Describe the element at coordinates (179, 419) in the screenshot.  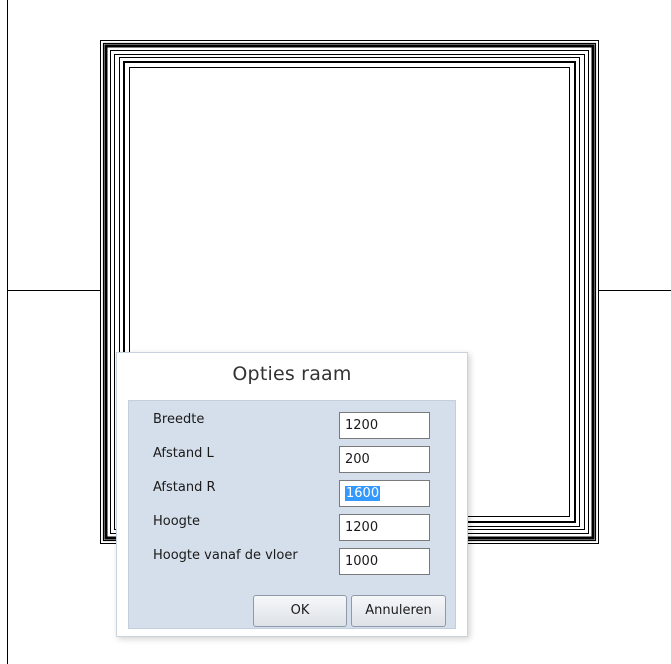
I see `breedte-label: Breedte` at that location.